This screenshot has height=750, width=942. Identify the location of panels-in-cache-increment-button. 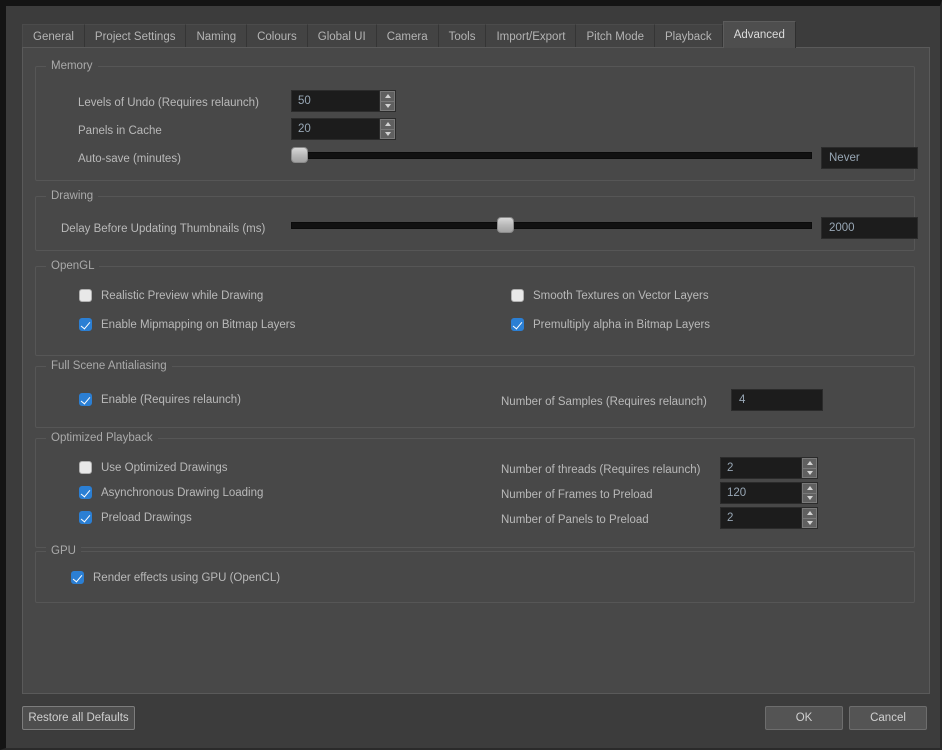
(387, 124).